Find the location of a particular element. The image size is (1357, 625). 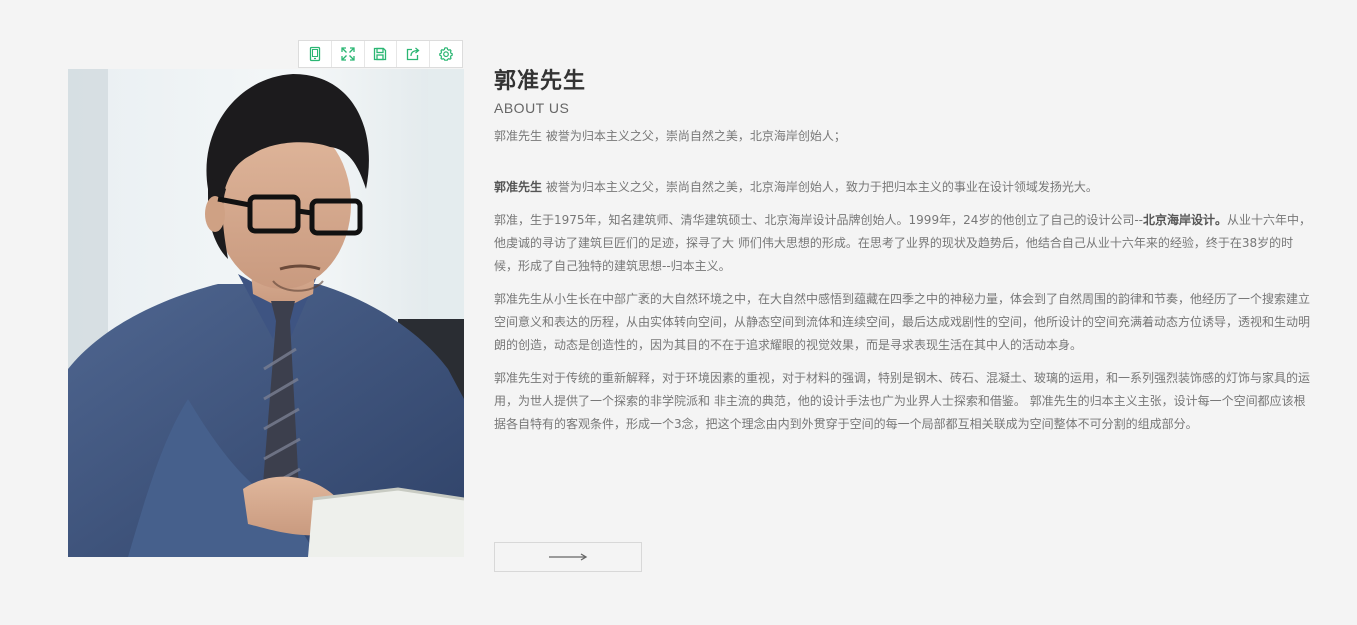

intro-text: 郭准先生 被誉为归本主义之父，崇尚自然之美，北京海岸创始人； is located at coordinates (670, 136).